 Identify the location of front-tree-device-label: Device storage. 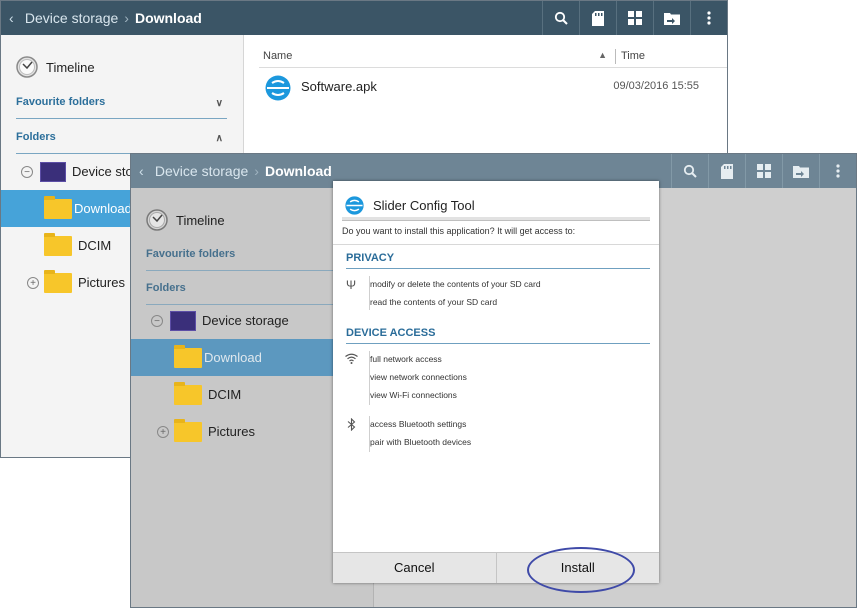
(245, 320).